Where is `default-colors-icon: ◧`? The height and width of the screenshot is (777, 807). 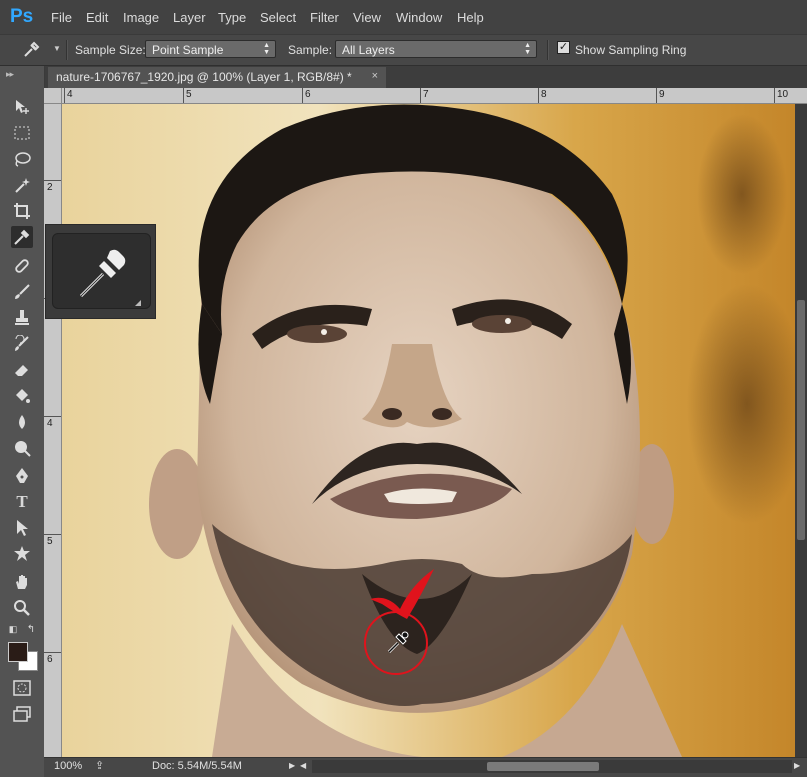
default-colors-icon: ◧ is located at coordinates (13, 629).